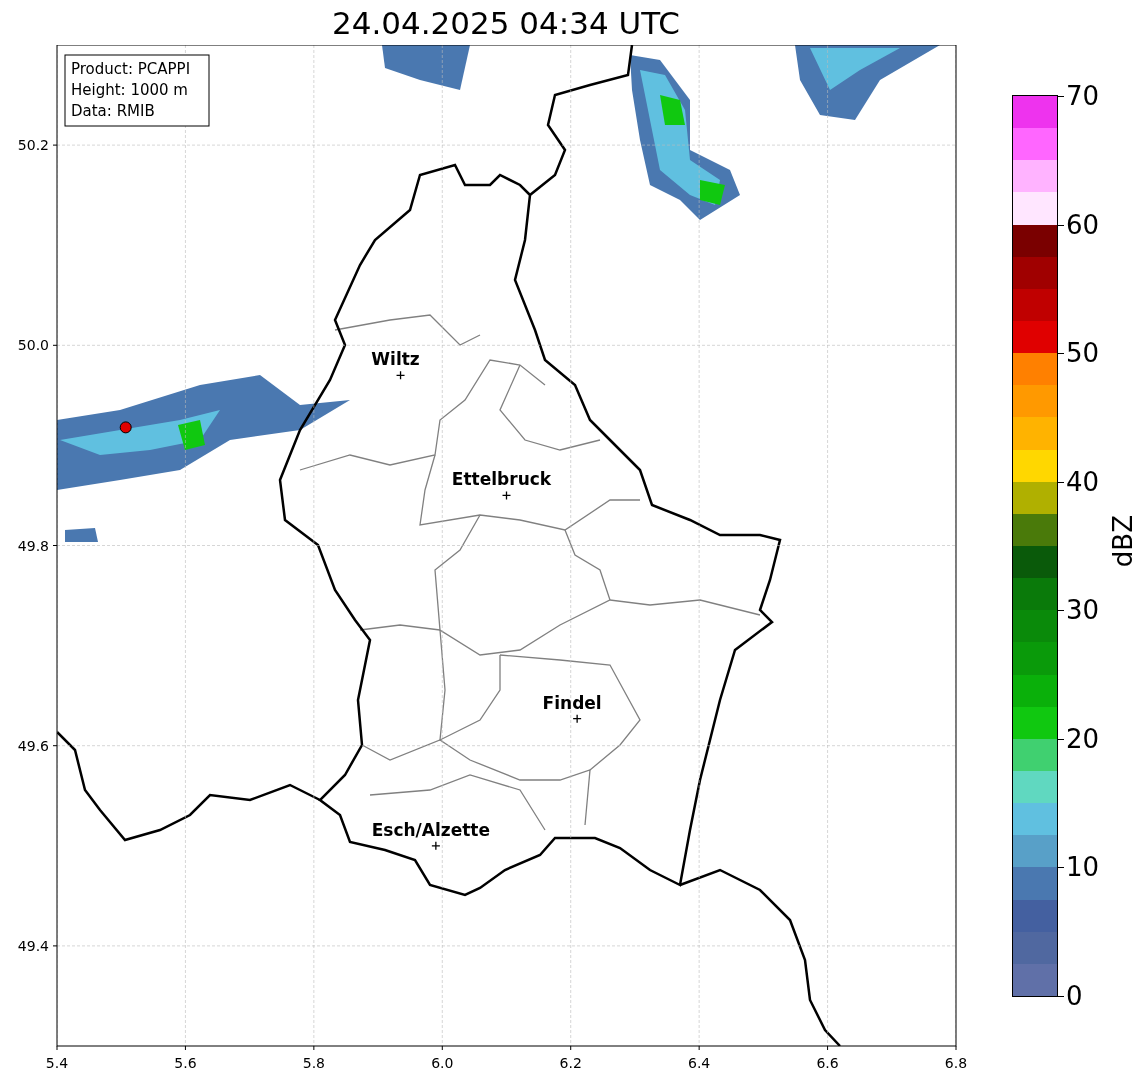 This screenshot has height=1084, width=1145. Describe the element at coordinates (33, 145) in the screenshot. I see `y-tick-label: 50.2` at that location.